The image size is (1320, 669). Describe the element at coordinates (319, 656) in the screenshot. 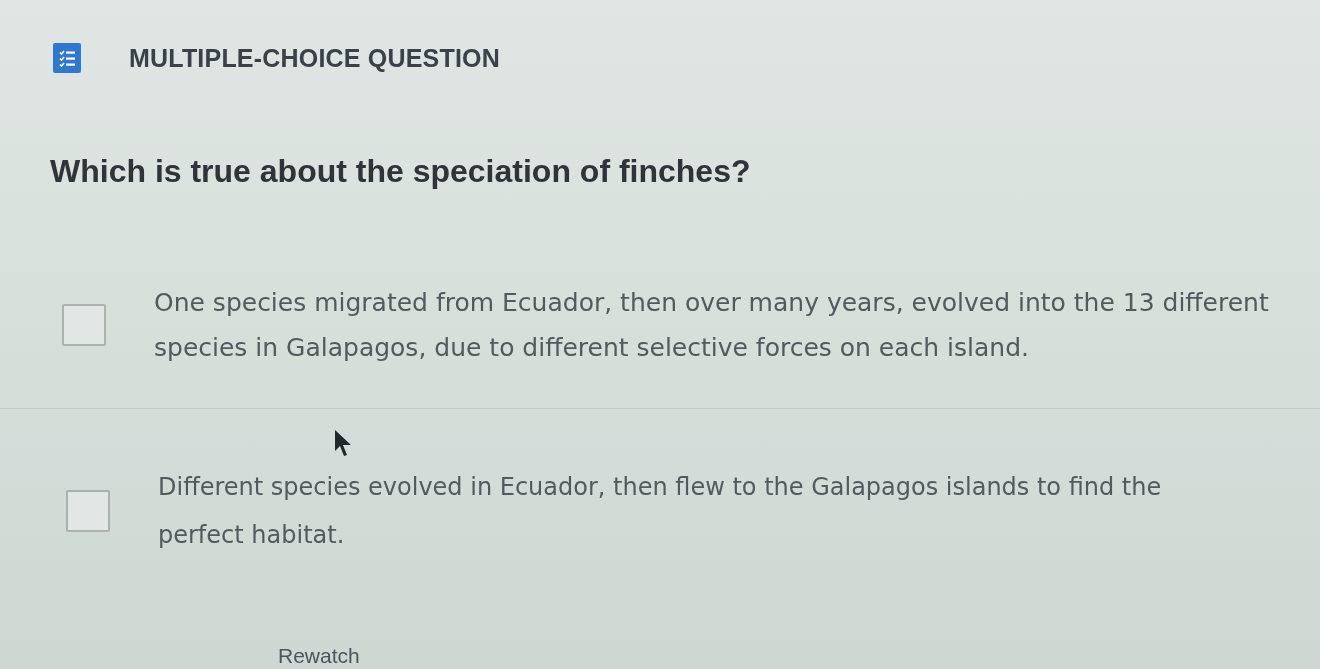

I see `rewatch-link: Rewatch` at that location.